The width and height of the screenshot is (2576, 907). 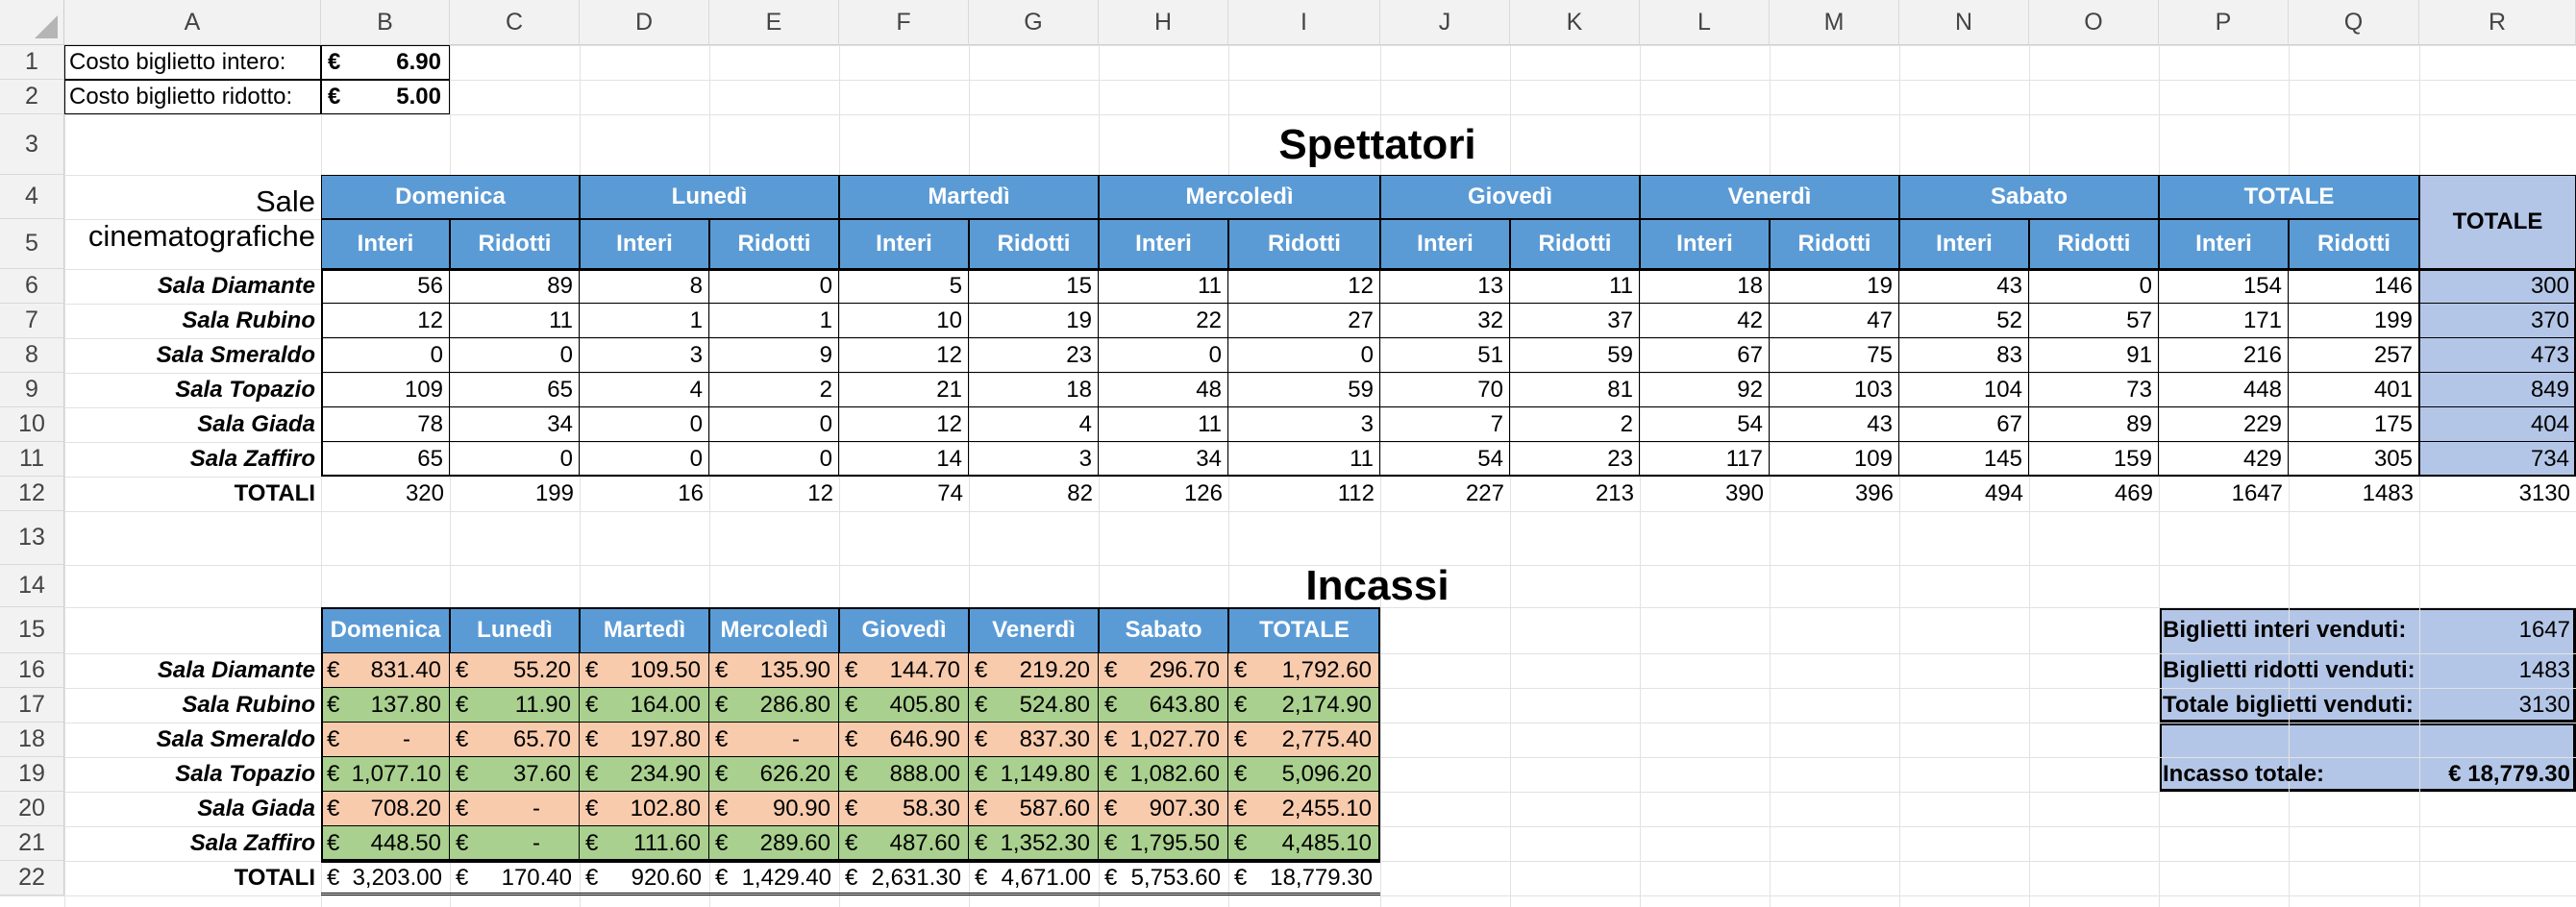 I want to click on spettatori-cell: 43, so click(x=1835, y=425).